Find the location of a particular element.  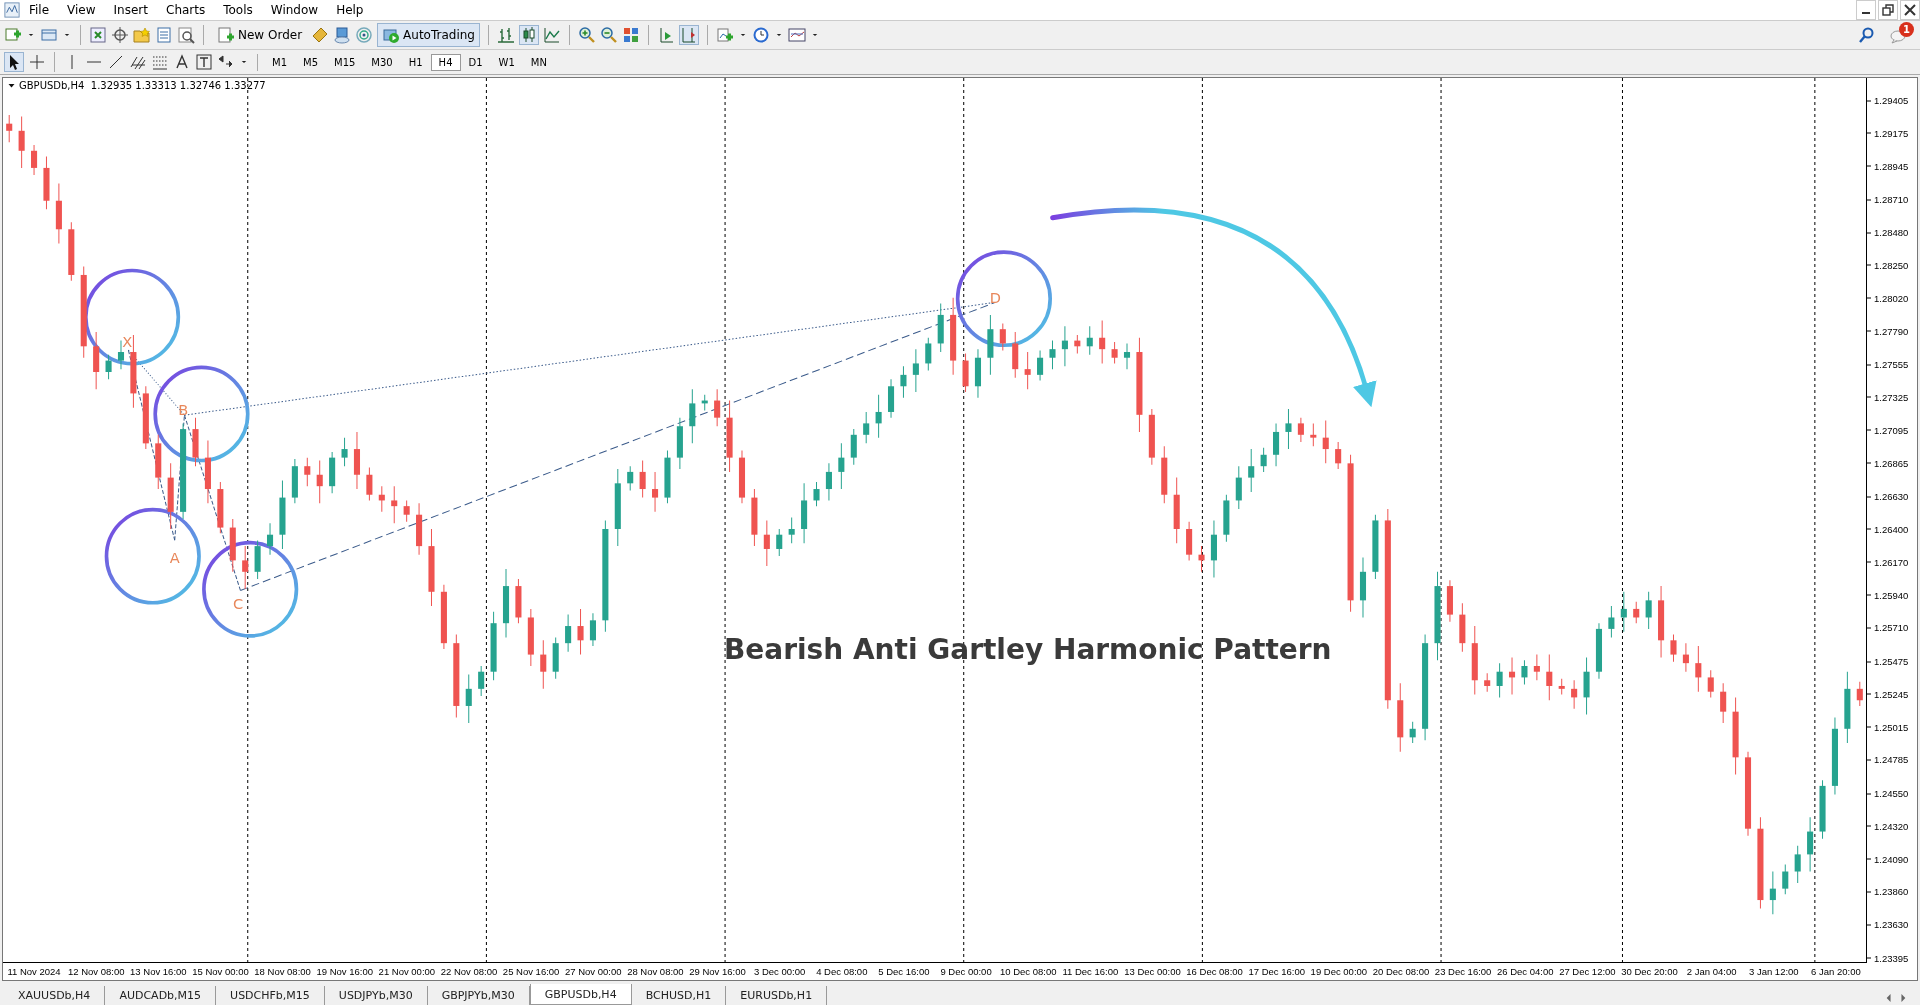

time-label: 29 Nov 16:00 is located at coordinates (717, 971).